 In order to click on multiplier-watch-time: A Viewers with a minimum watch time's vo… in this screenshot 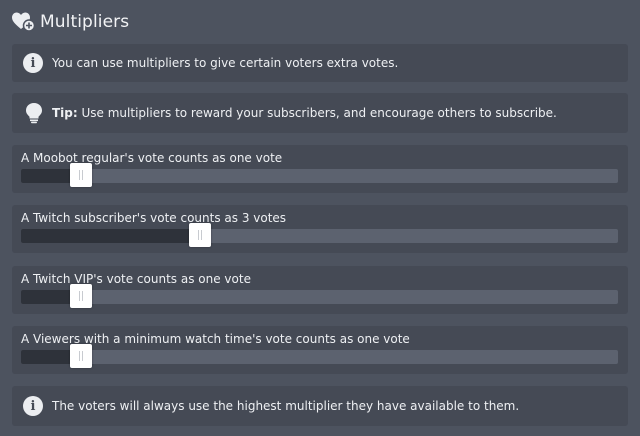, I will do `click(320, 350)`.